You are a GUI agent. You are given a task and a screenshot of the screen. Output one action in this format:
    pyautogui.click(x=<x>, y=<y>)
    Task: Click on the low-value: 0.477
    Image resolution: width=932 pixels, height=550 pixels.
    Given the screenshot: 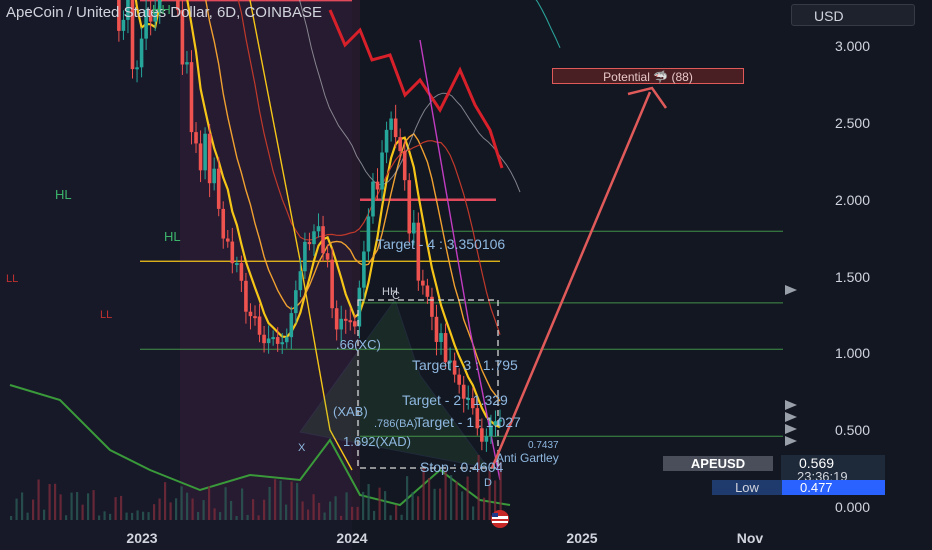 What is the action you would take?
    pyautogui.click(x=833, y=487)
    